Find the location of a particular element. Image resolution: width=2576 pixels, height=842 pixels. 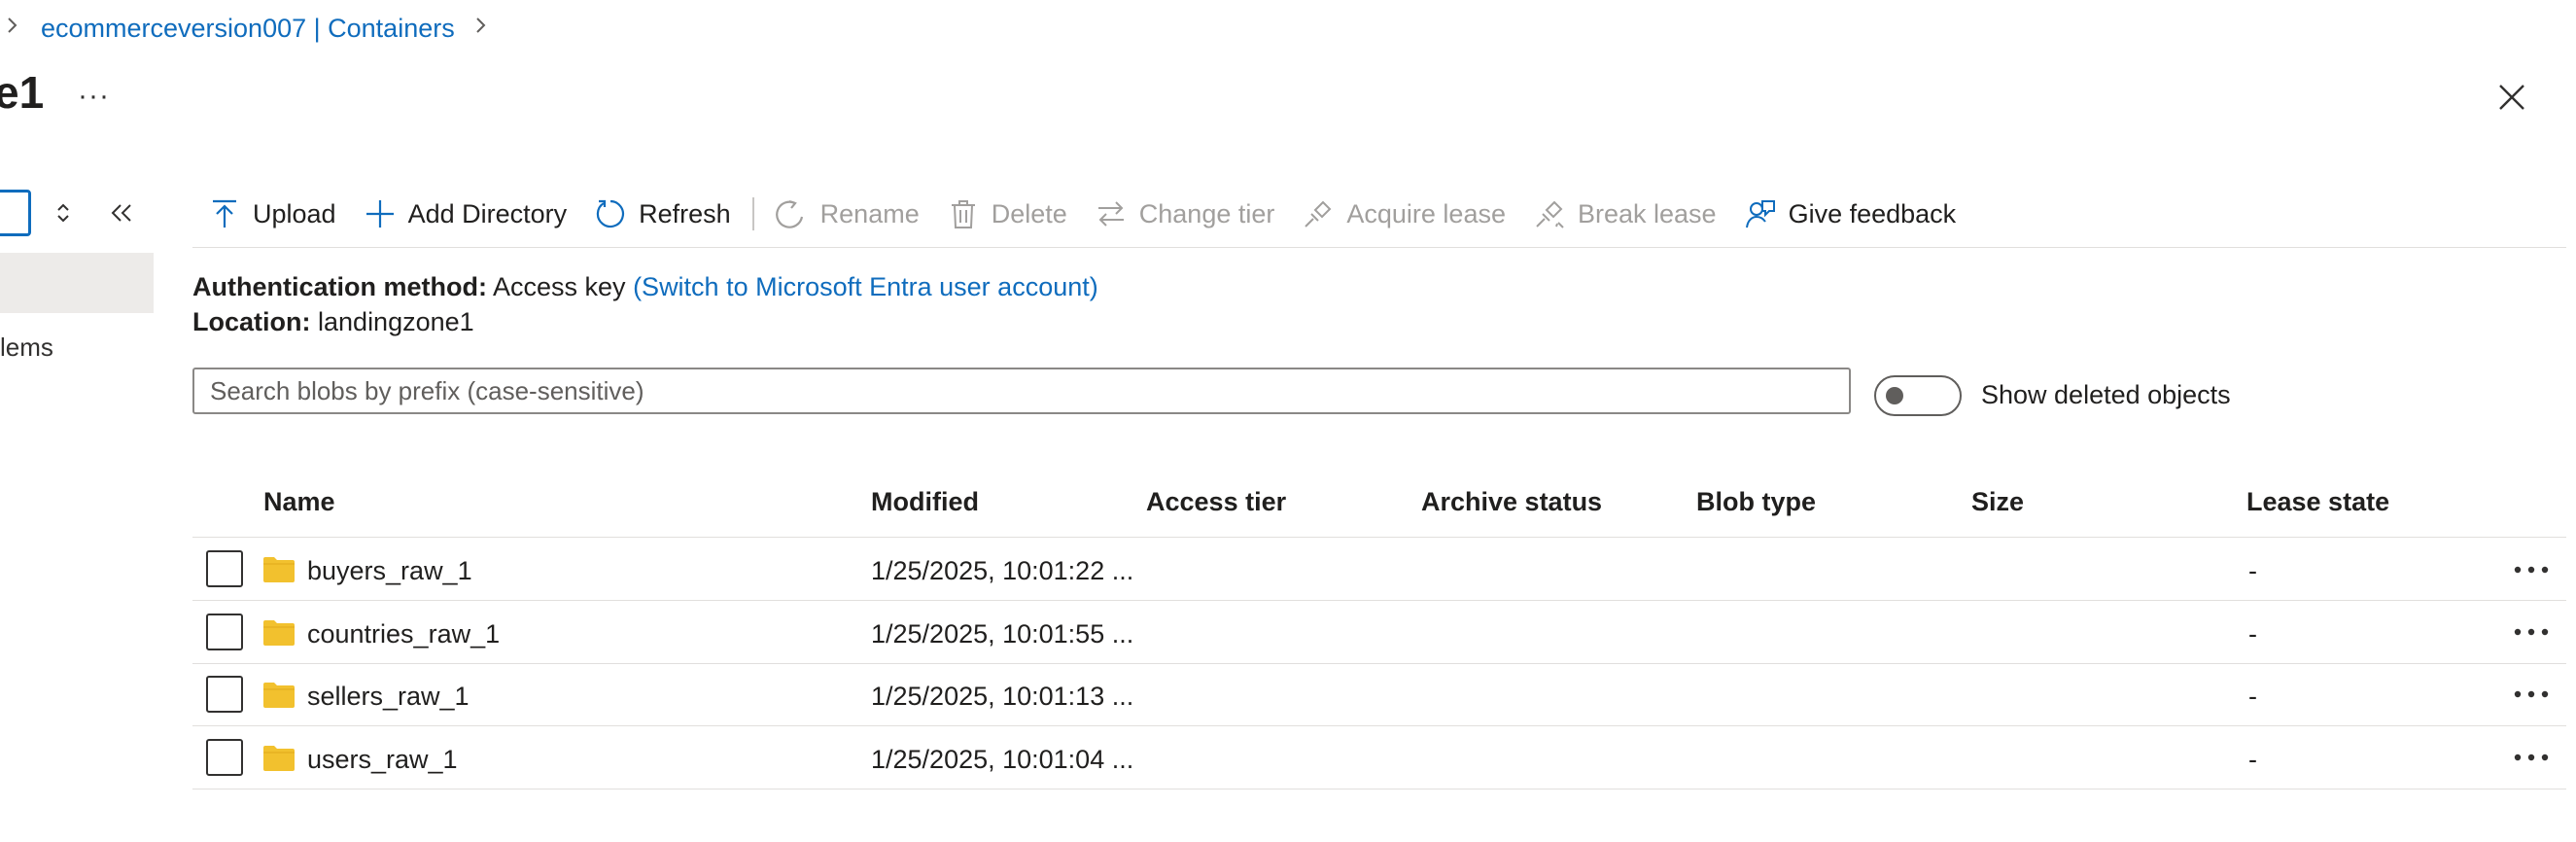

column-header-blob-type: Blob type is located at coordinates (1756, 502).